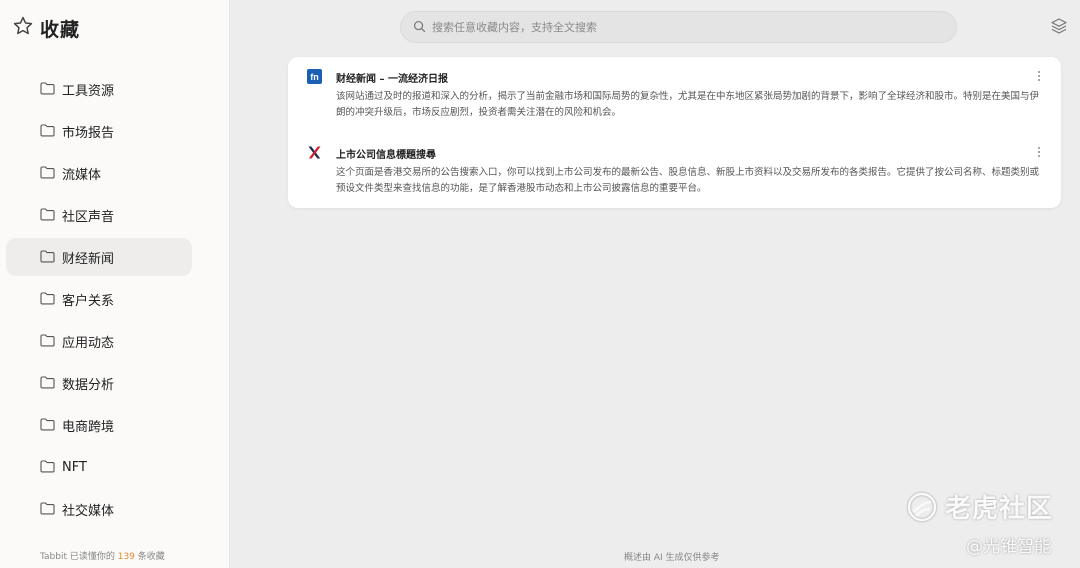 The image size is (1080, 568). Describe the element at coordinates (999, 509) in the screenshot. I see `watermark-brand: 老虎社区` at that location.